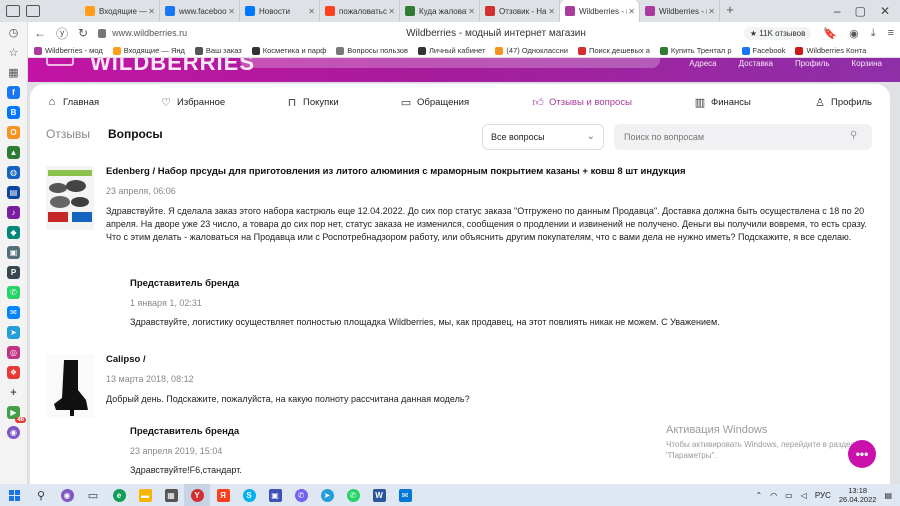 Image resolution: width=900 pixels, height=506 pixels. I want to click on odnoklassniki-icon: О, so click(13, 132).